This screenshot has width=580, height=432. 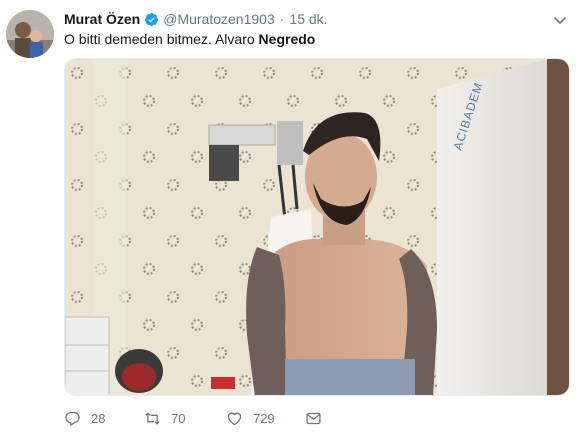 I want to click on retweet-count: 70, so click(x=178, y=418).